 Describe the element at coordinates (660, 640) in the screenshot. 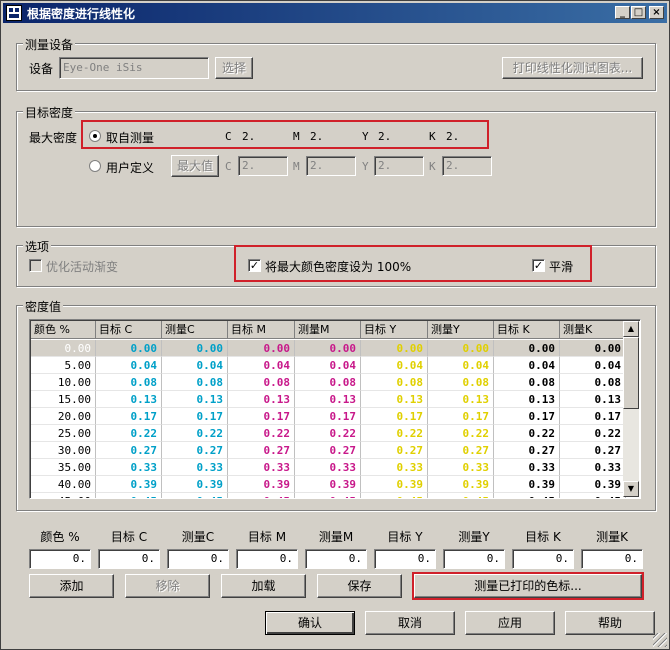

I see `size-grip` at that location.